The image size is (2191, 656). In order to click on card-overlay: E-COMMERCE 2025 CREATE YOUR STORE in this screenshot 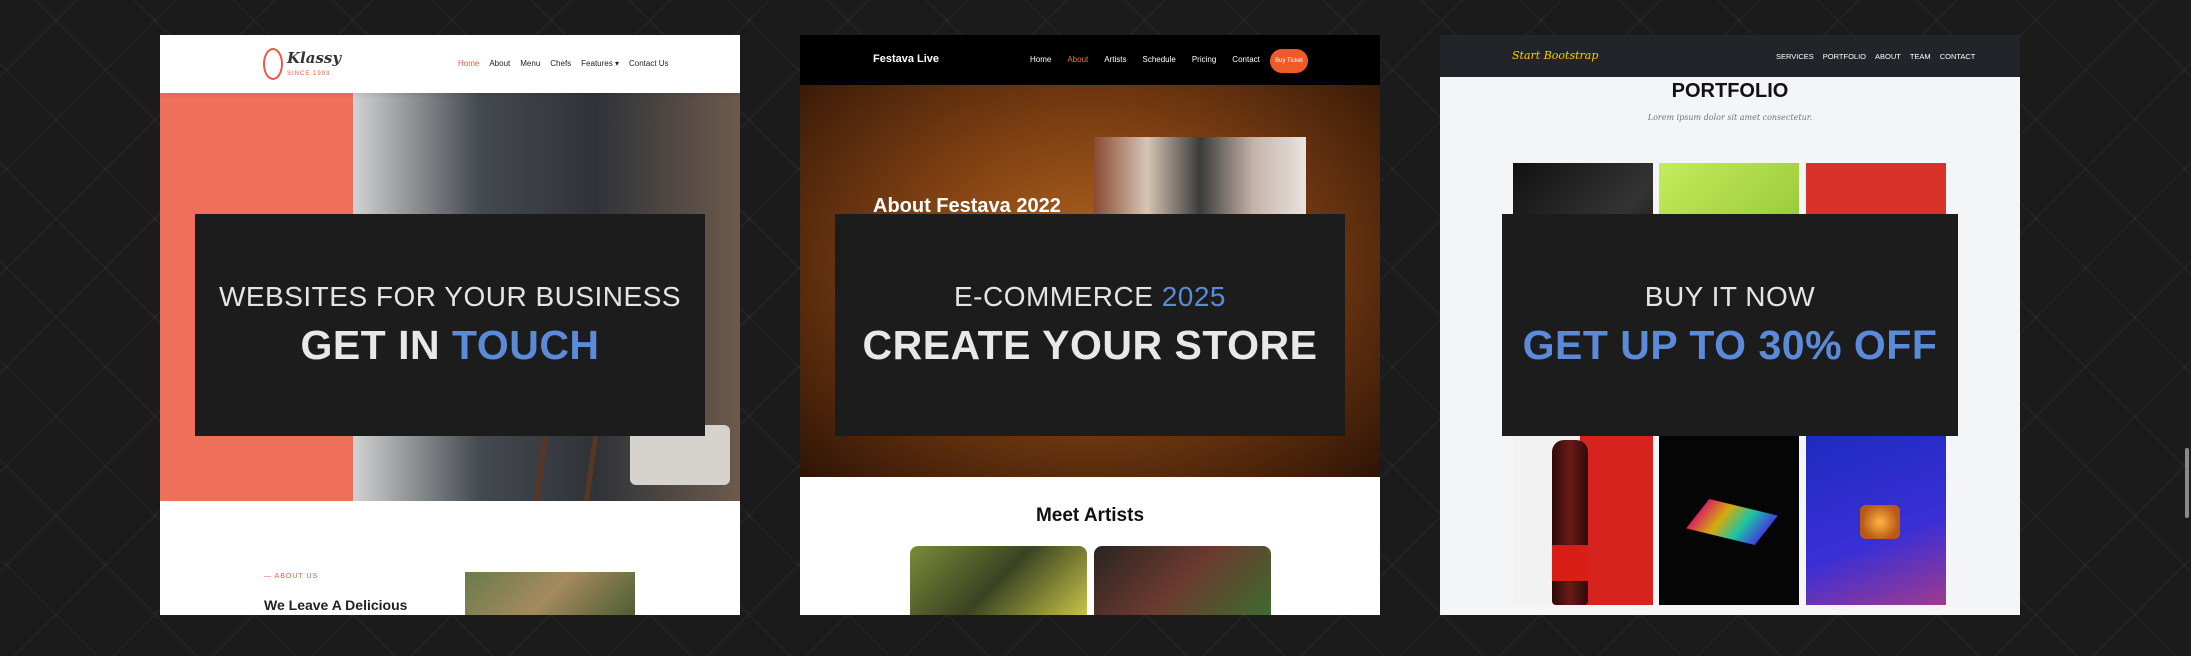, I will do `click(1090, 325)`.